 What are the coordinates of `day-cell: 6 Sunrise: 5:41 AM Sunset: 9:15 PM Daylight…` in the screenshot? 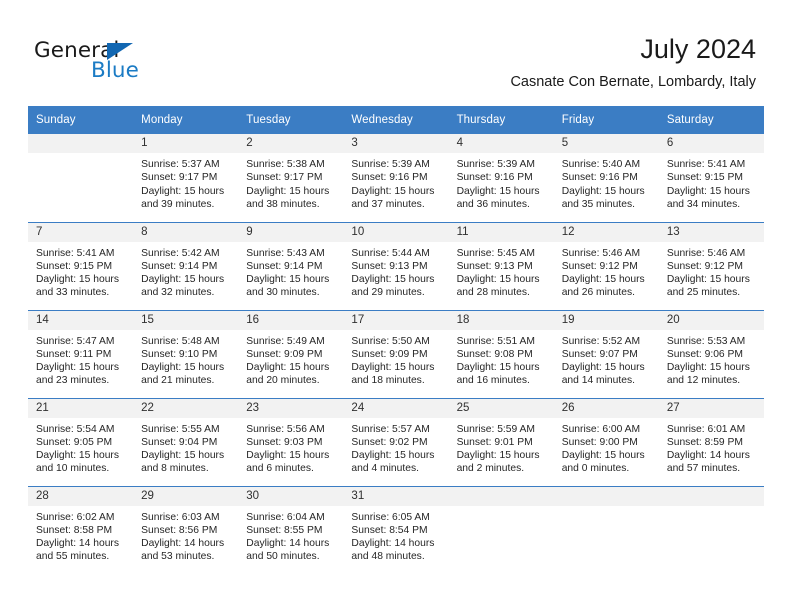 It's located at (711, 178).